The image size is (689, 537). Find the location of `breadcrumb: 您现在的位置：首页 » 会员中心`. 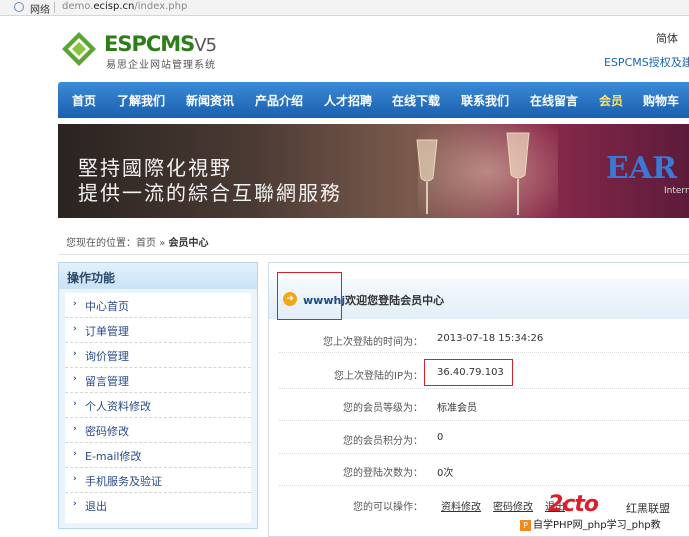

breadcrumb: 您现在的位置：首页 » 会员中心 is located at coordinates (373, 240).